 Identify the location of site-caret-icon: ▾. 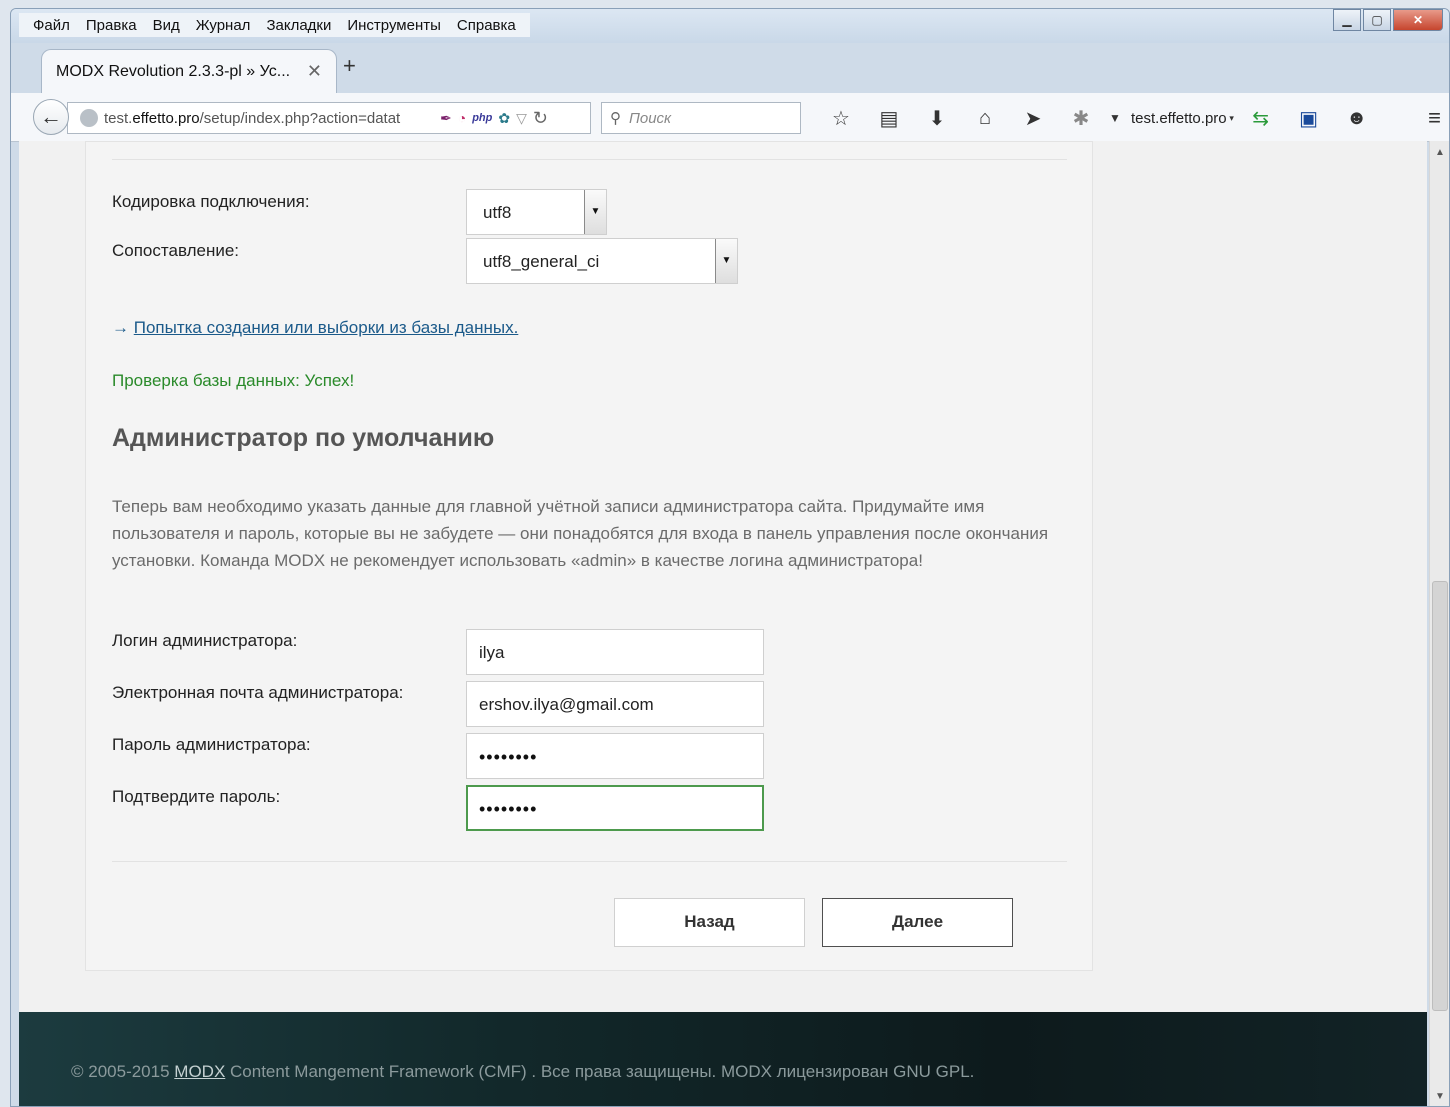
(1232, 118).